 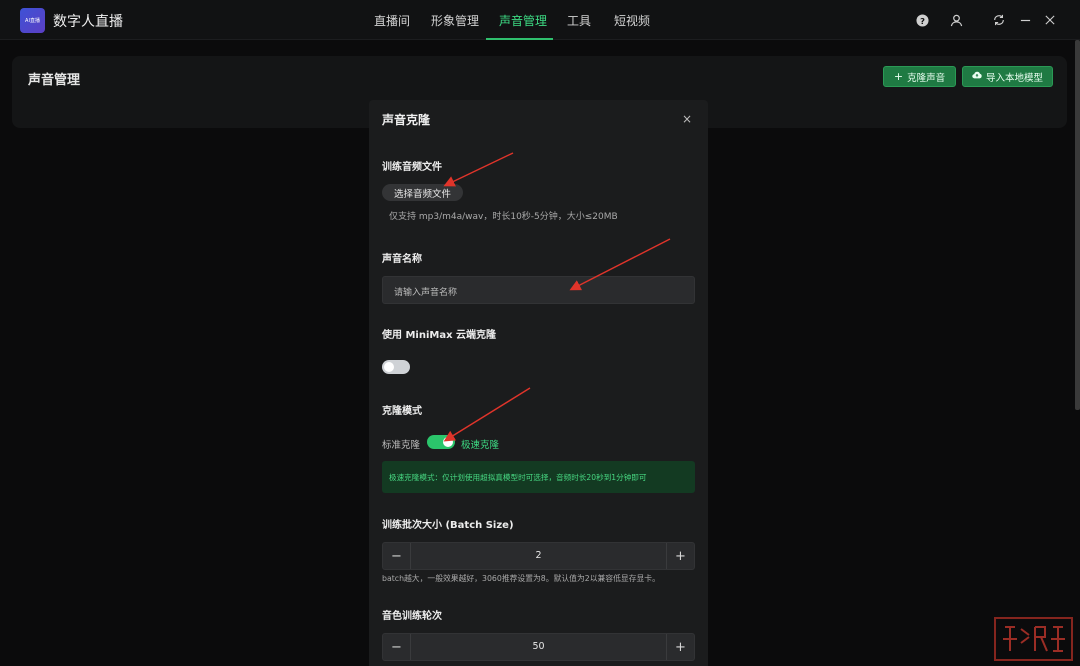 What do you see at coordinates (439, 335) in the screenshot?
I see `minimax-clone-label: 使用 MiniMax 云端克隆` at bounding box center [439, 335].